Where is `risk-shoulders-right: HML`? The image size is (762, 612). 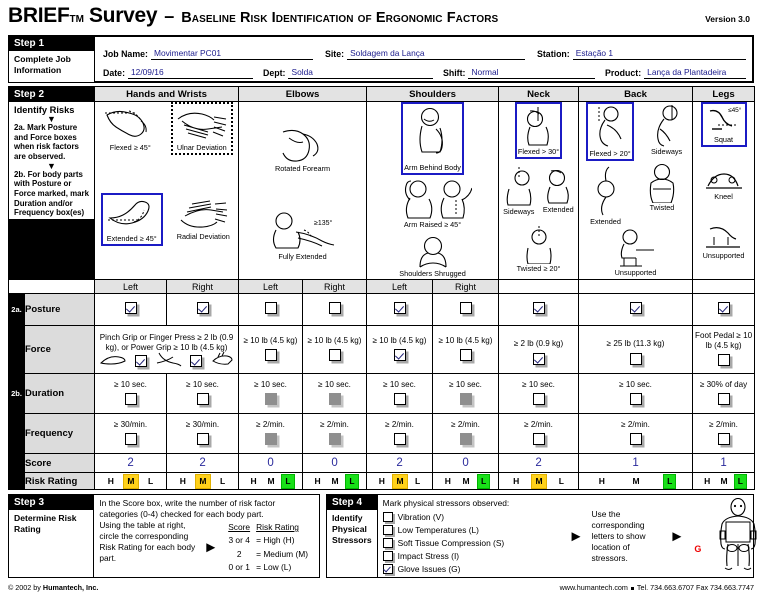 risk-shoulders-right: HML is located at coordinates (466, 481).